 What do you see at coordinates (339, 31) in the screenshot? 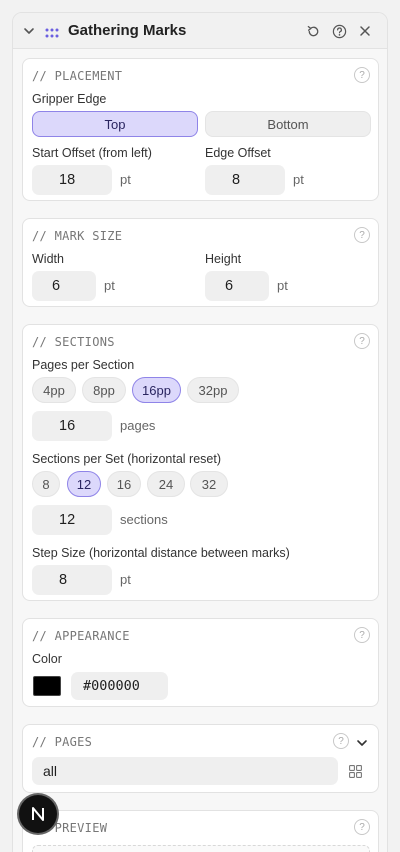
I see `help-icon` at bounding box center [339, 31].